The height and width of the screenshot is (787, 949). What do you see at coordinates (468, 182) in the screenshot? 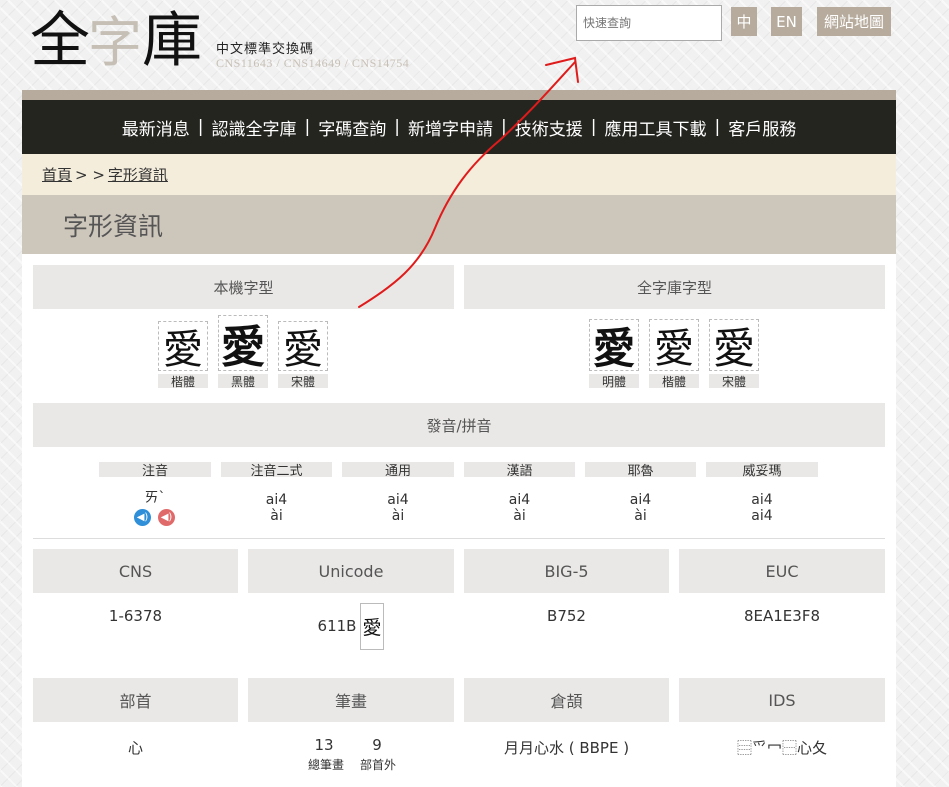
I see `annotation-arrow-icon` at bounding box center [468, 182].